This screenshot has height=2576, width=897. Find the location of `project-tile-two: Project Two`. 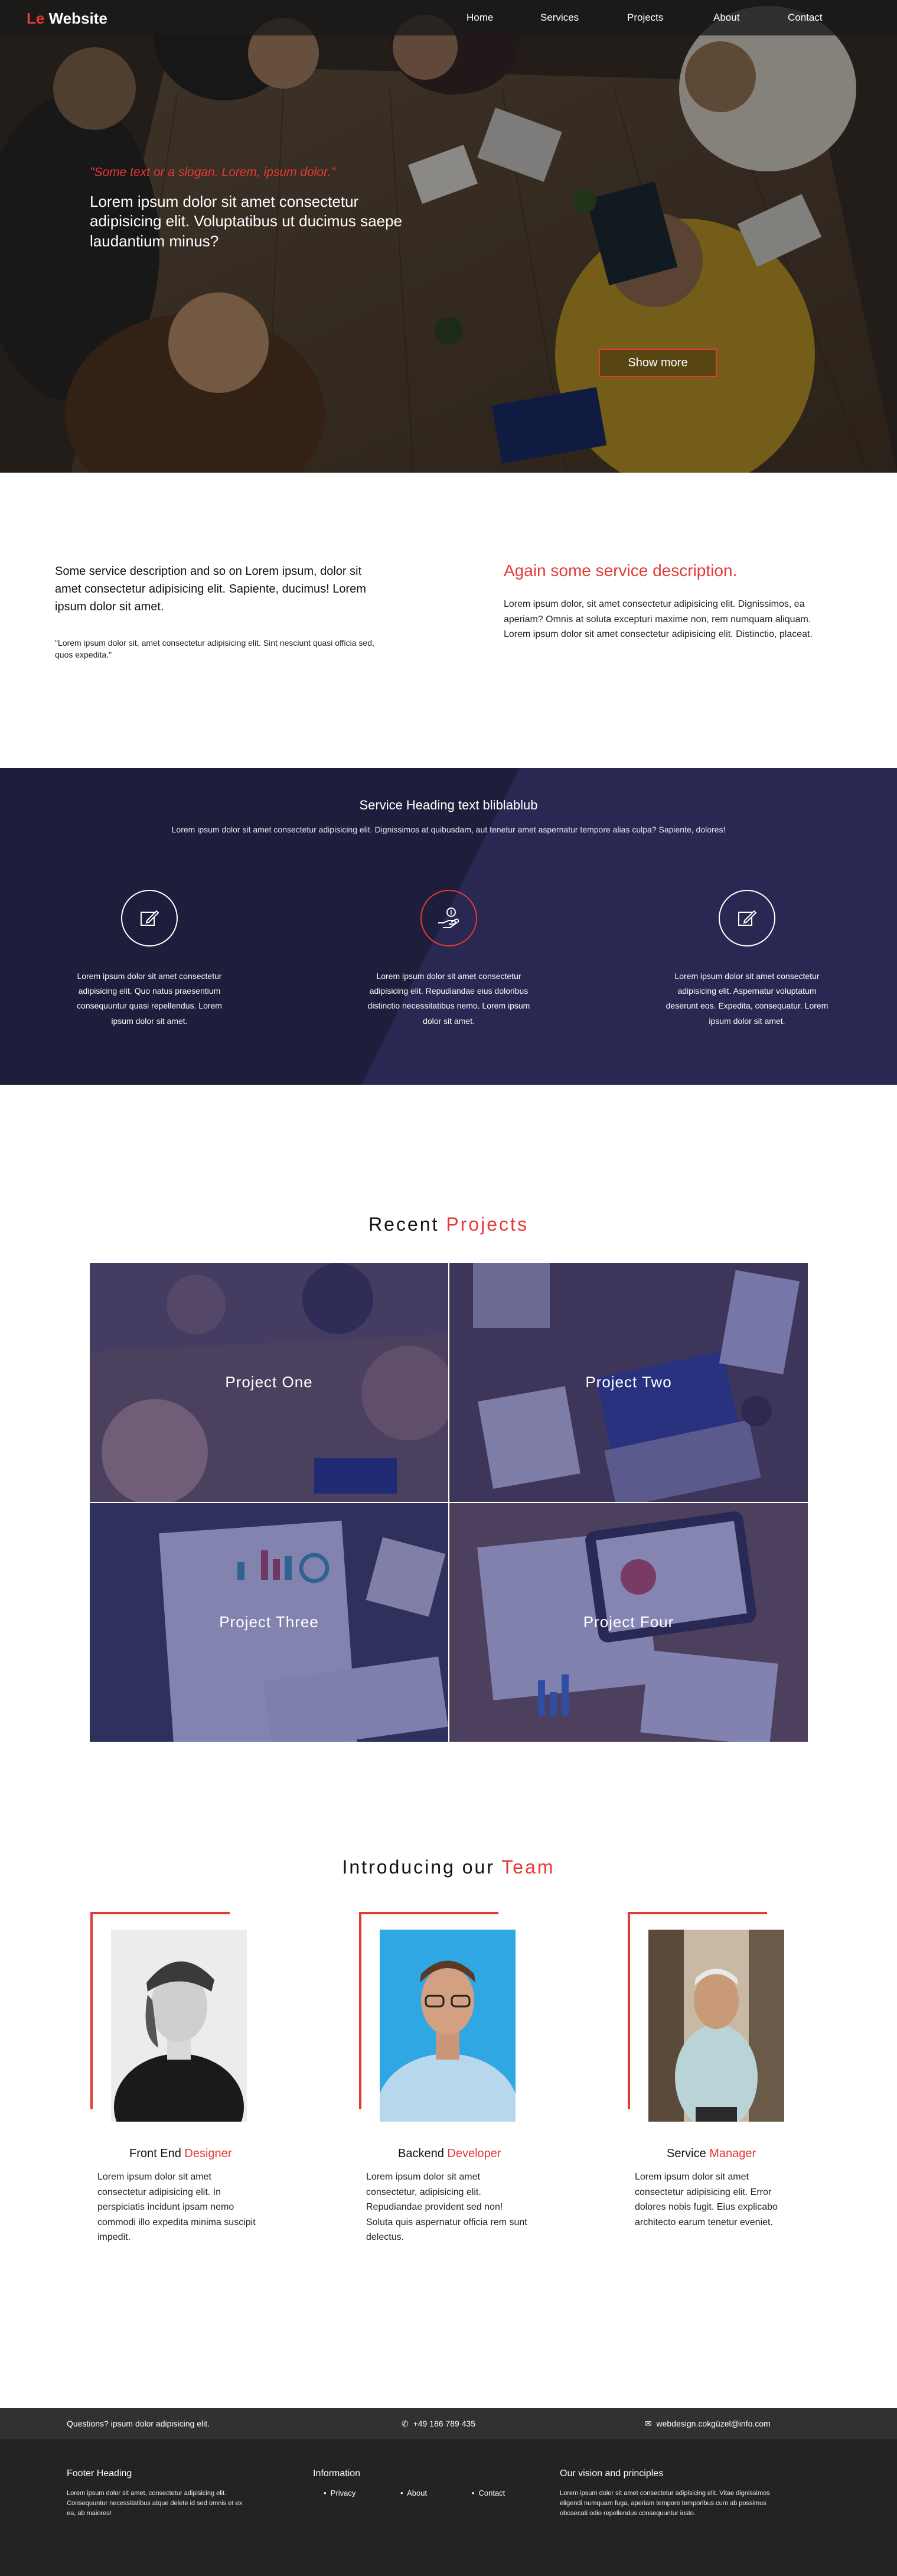

project-tile-two: Project Two is located at coordinates (629, 1382).